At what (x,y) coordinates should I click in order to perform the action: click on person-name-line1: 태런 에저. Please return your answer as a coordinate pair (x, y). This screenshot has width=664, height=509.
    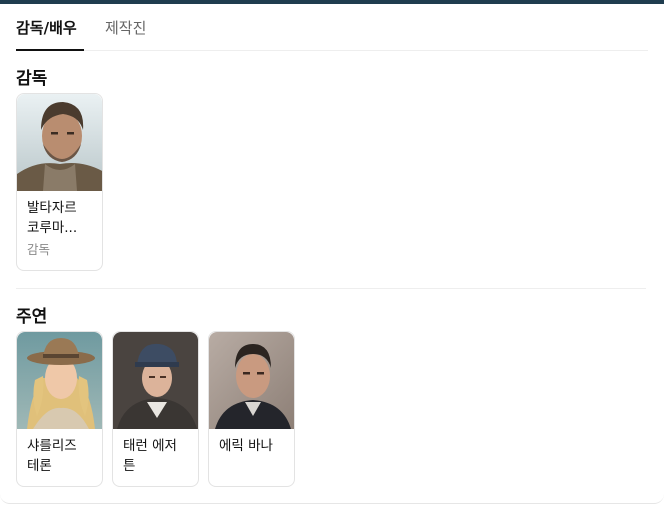
    Looking at the image, I should click on (150, 446).